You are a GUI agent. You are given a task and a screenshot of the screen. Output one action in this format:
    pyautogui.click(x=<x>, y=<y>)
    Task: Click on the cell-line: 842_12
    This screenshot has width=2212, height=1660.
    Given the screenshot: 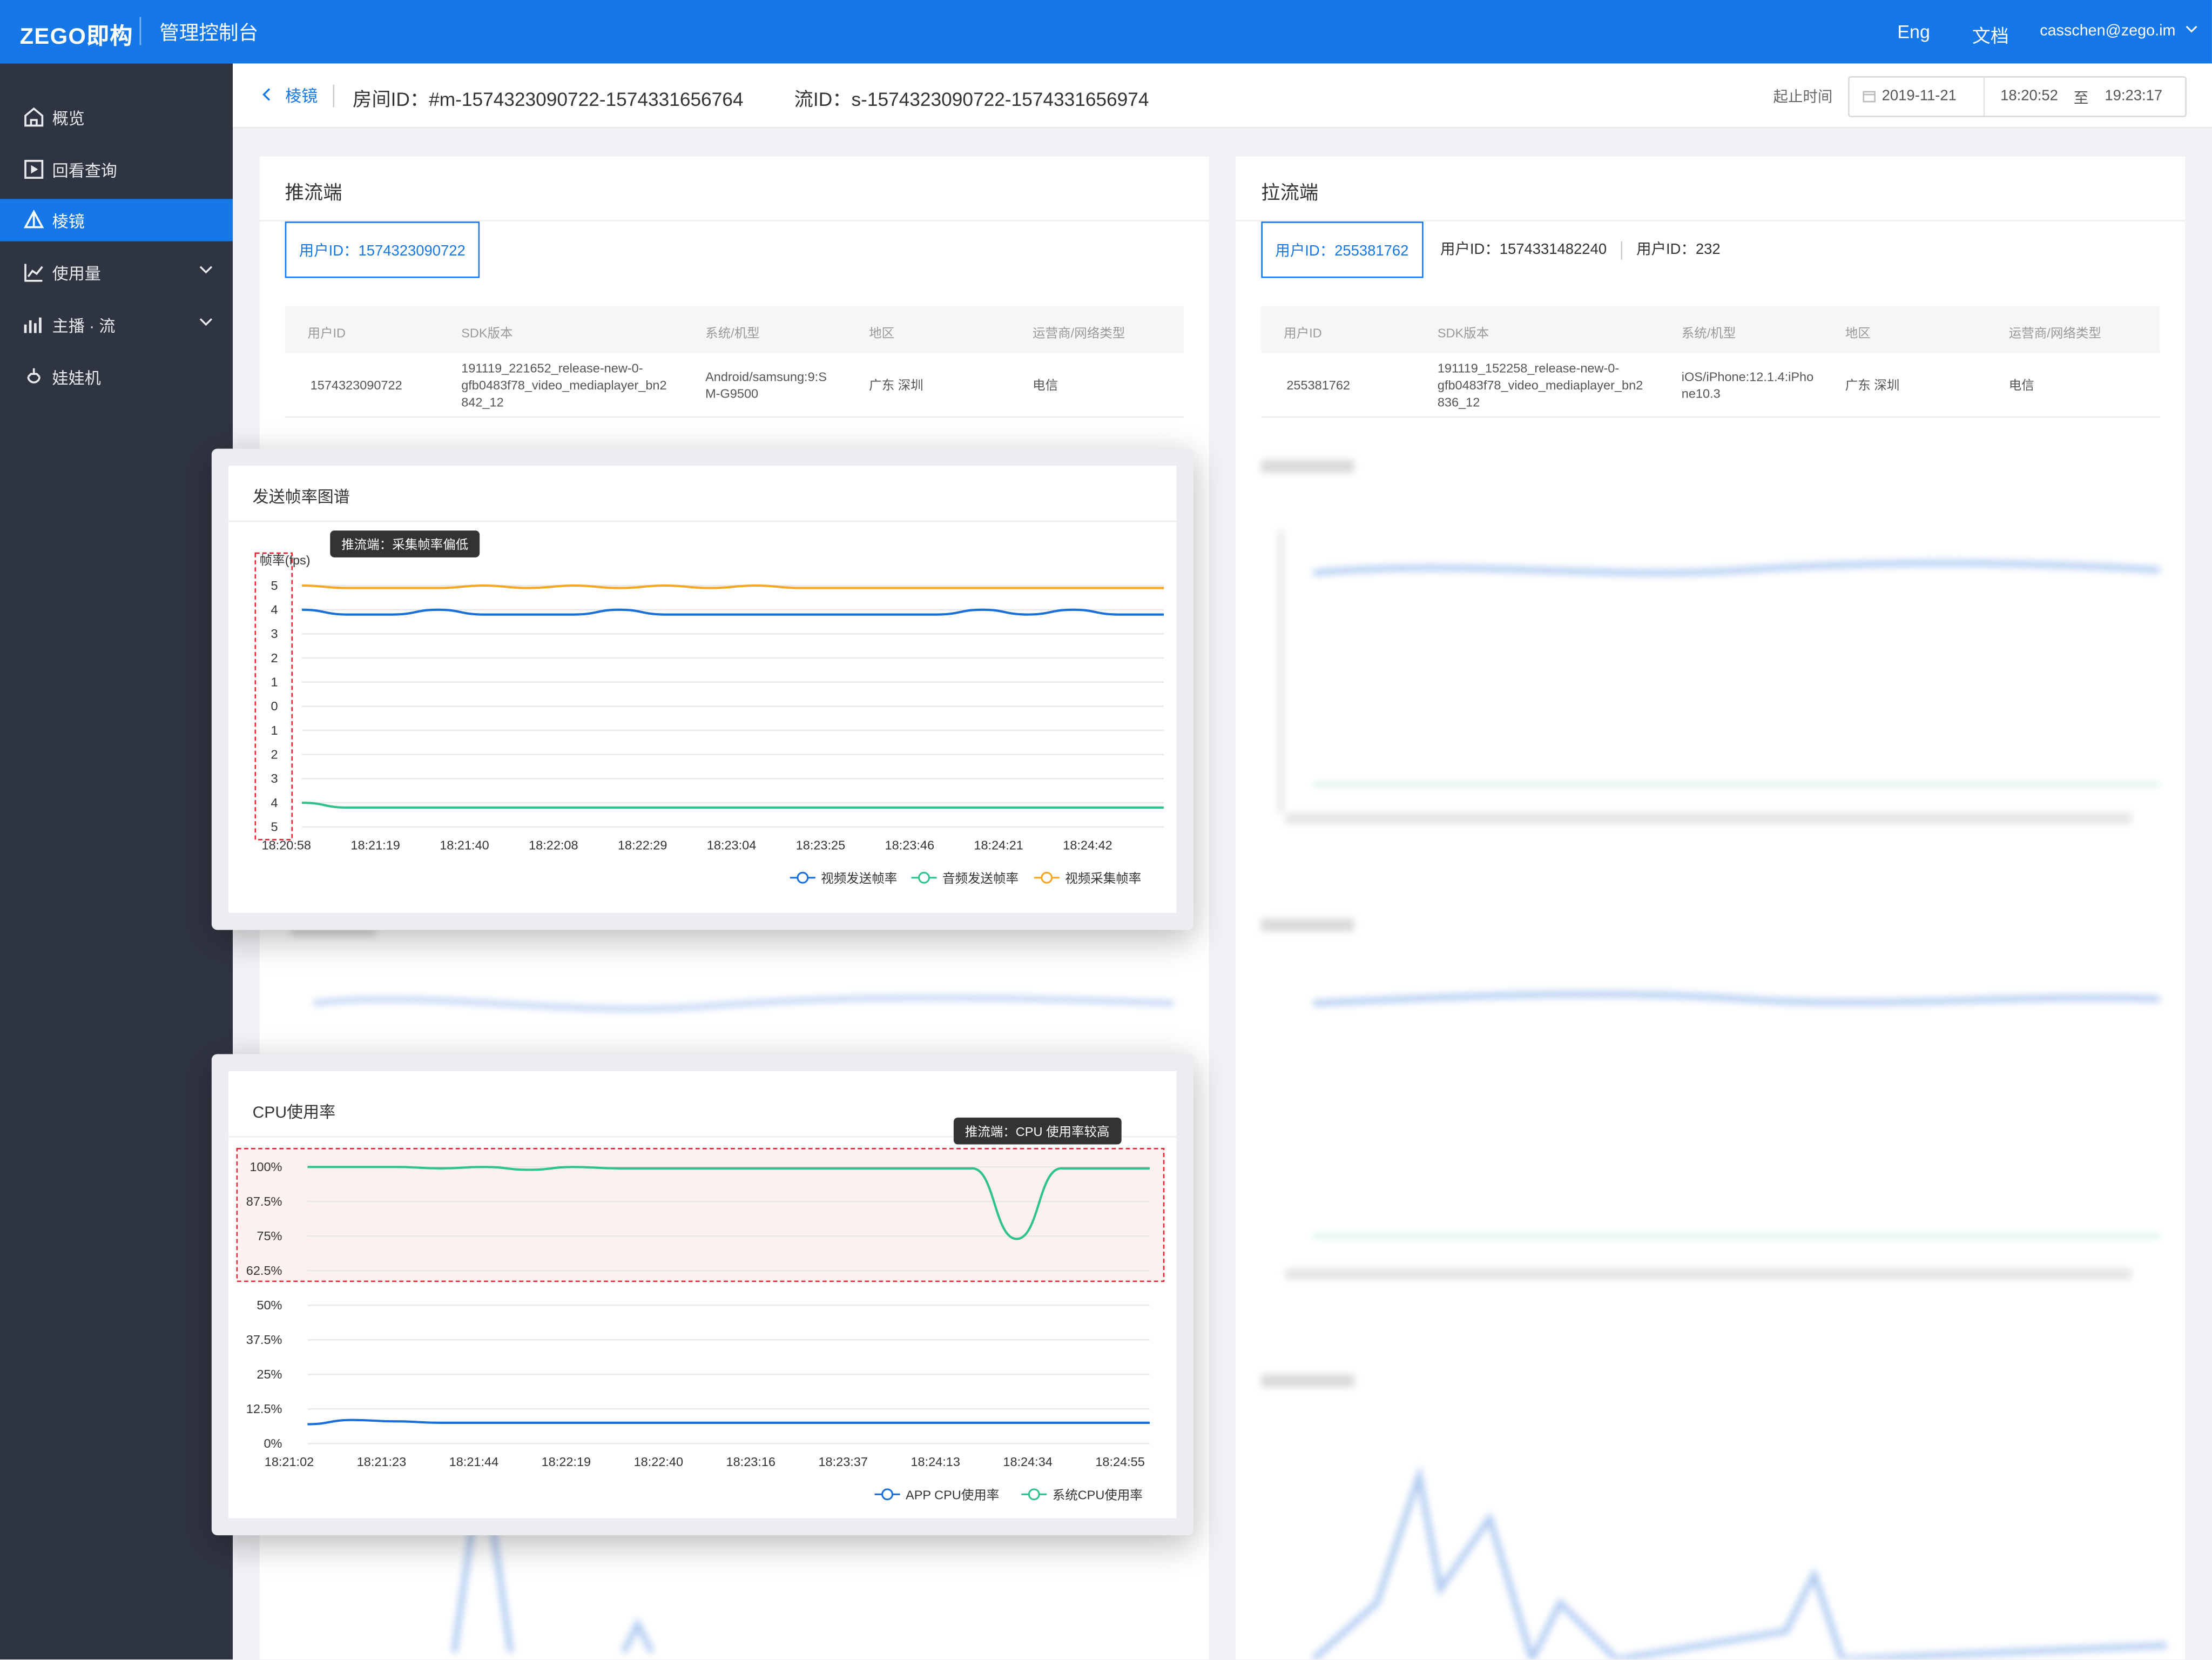 What is the action you would take?
    pyautogui.click(x=482, y=402)
    